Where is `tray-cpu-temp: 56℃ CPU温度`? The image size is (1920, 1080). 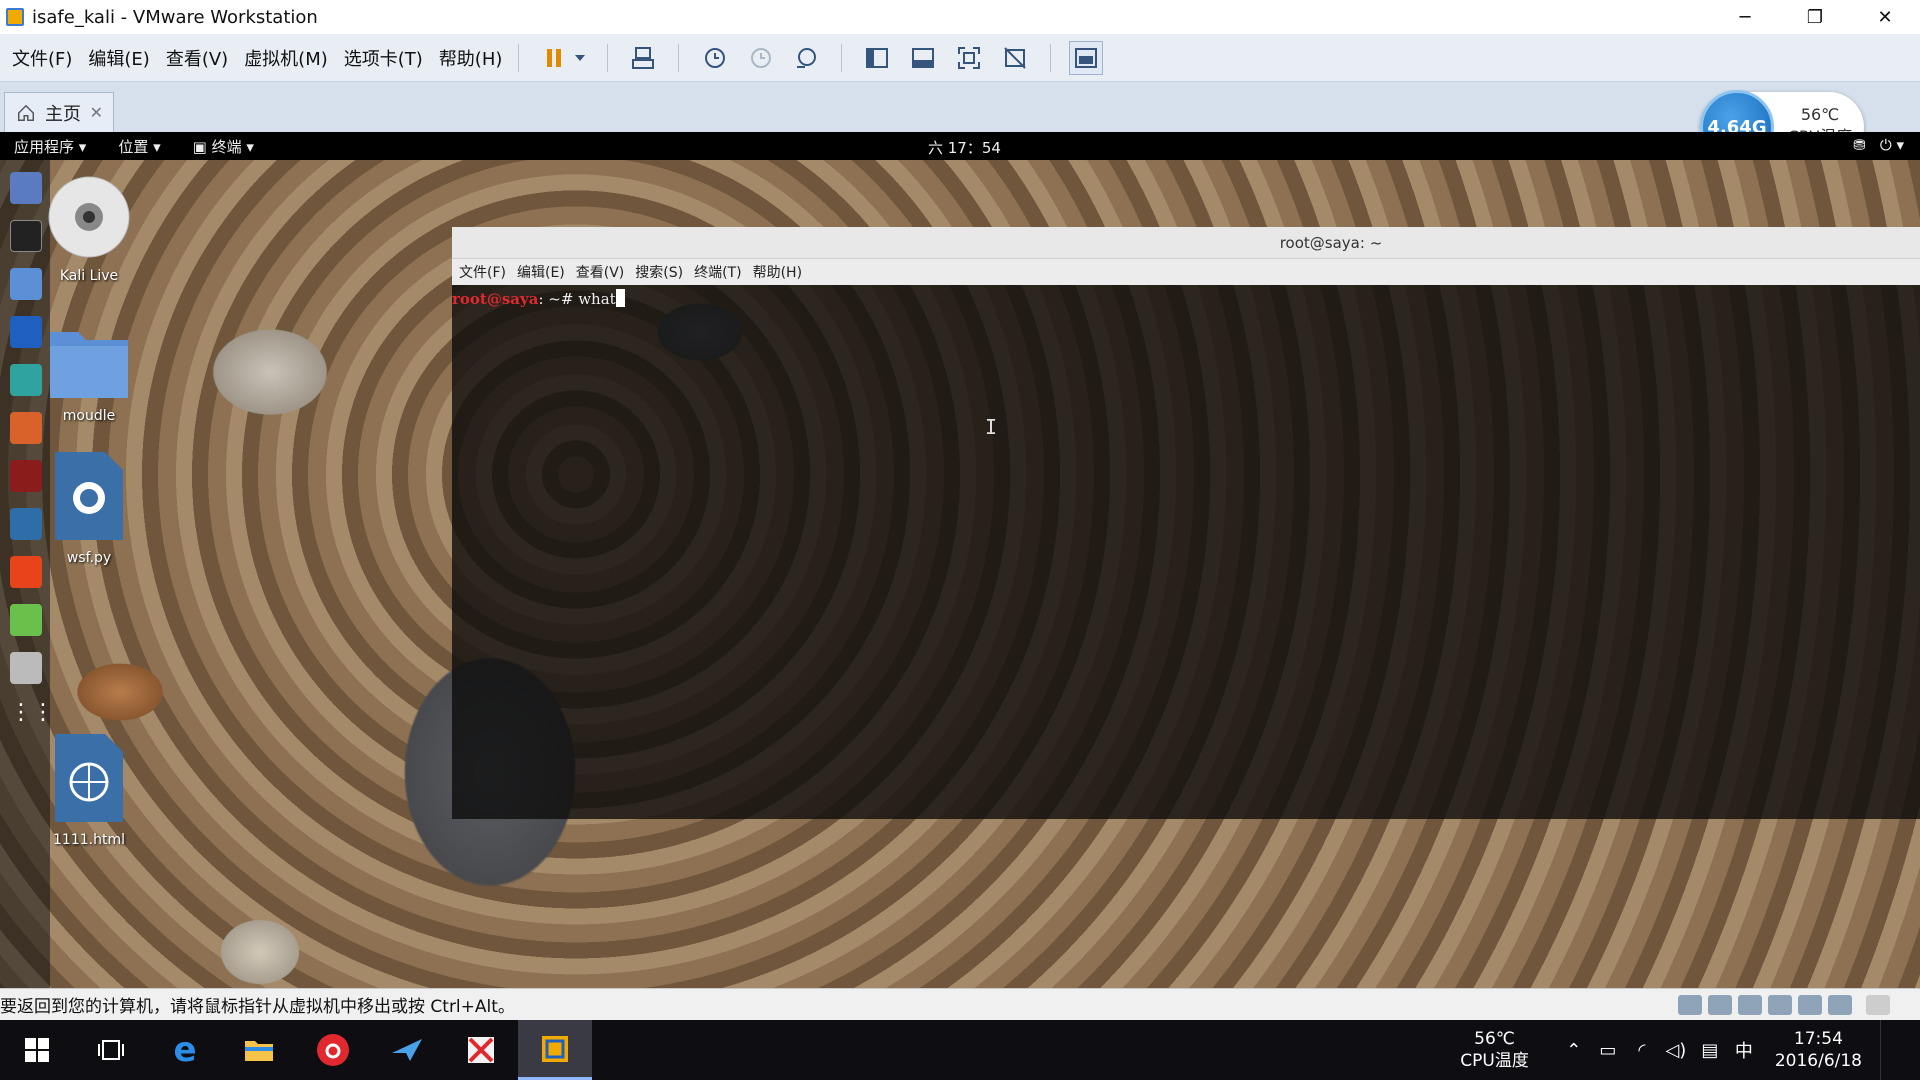 tray-cpu-temp: 56℃ CPU温度 is located at coordinates (1494, 1050).